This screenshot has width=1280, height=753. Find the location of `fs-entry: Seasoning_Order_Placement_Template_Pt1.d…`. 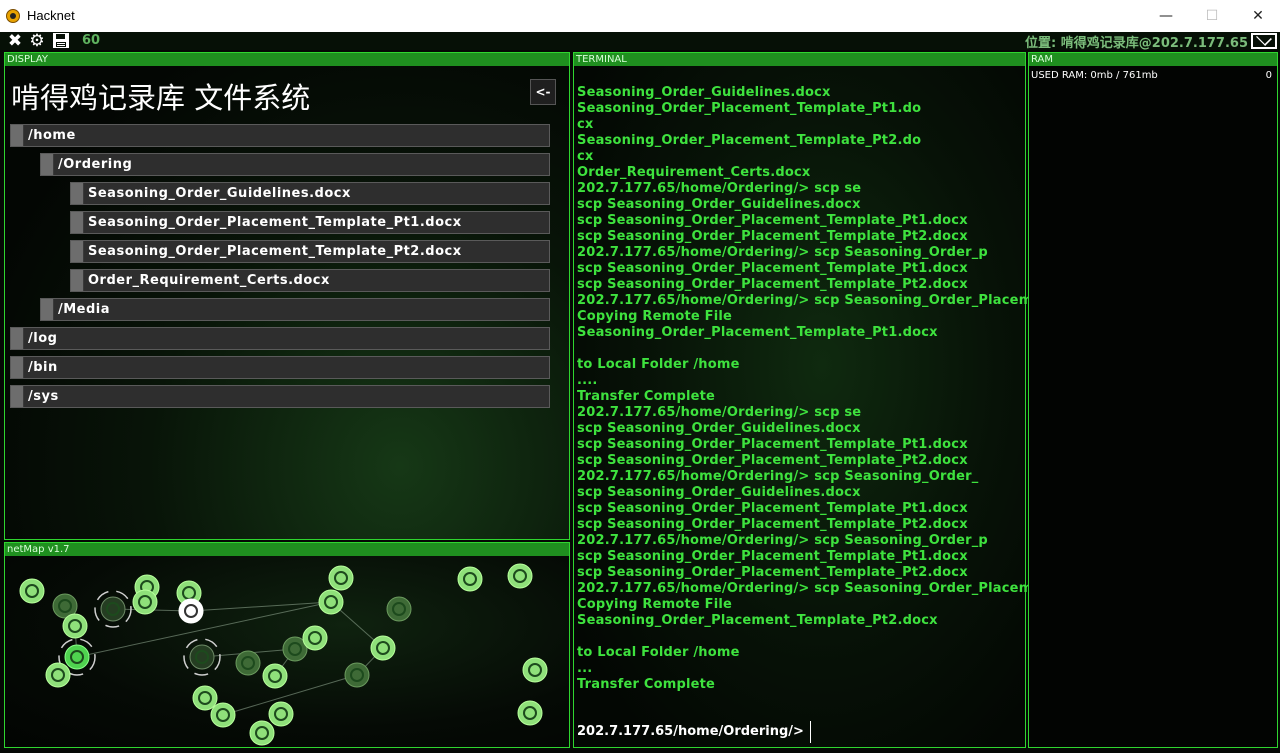

fs-entry: Seasoning_Order_Placement_Template_Pt1.d… is located at coordinates (310, 222).